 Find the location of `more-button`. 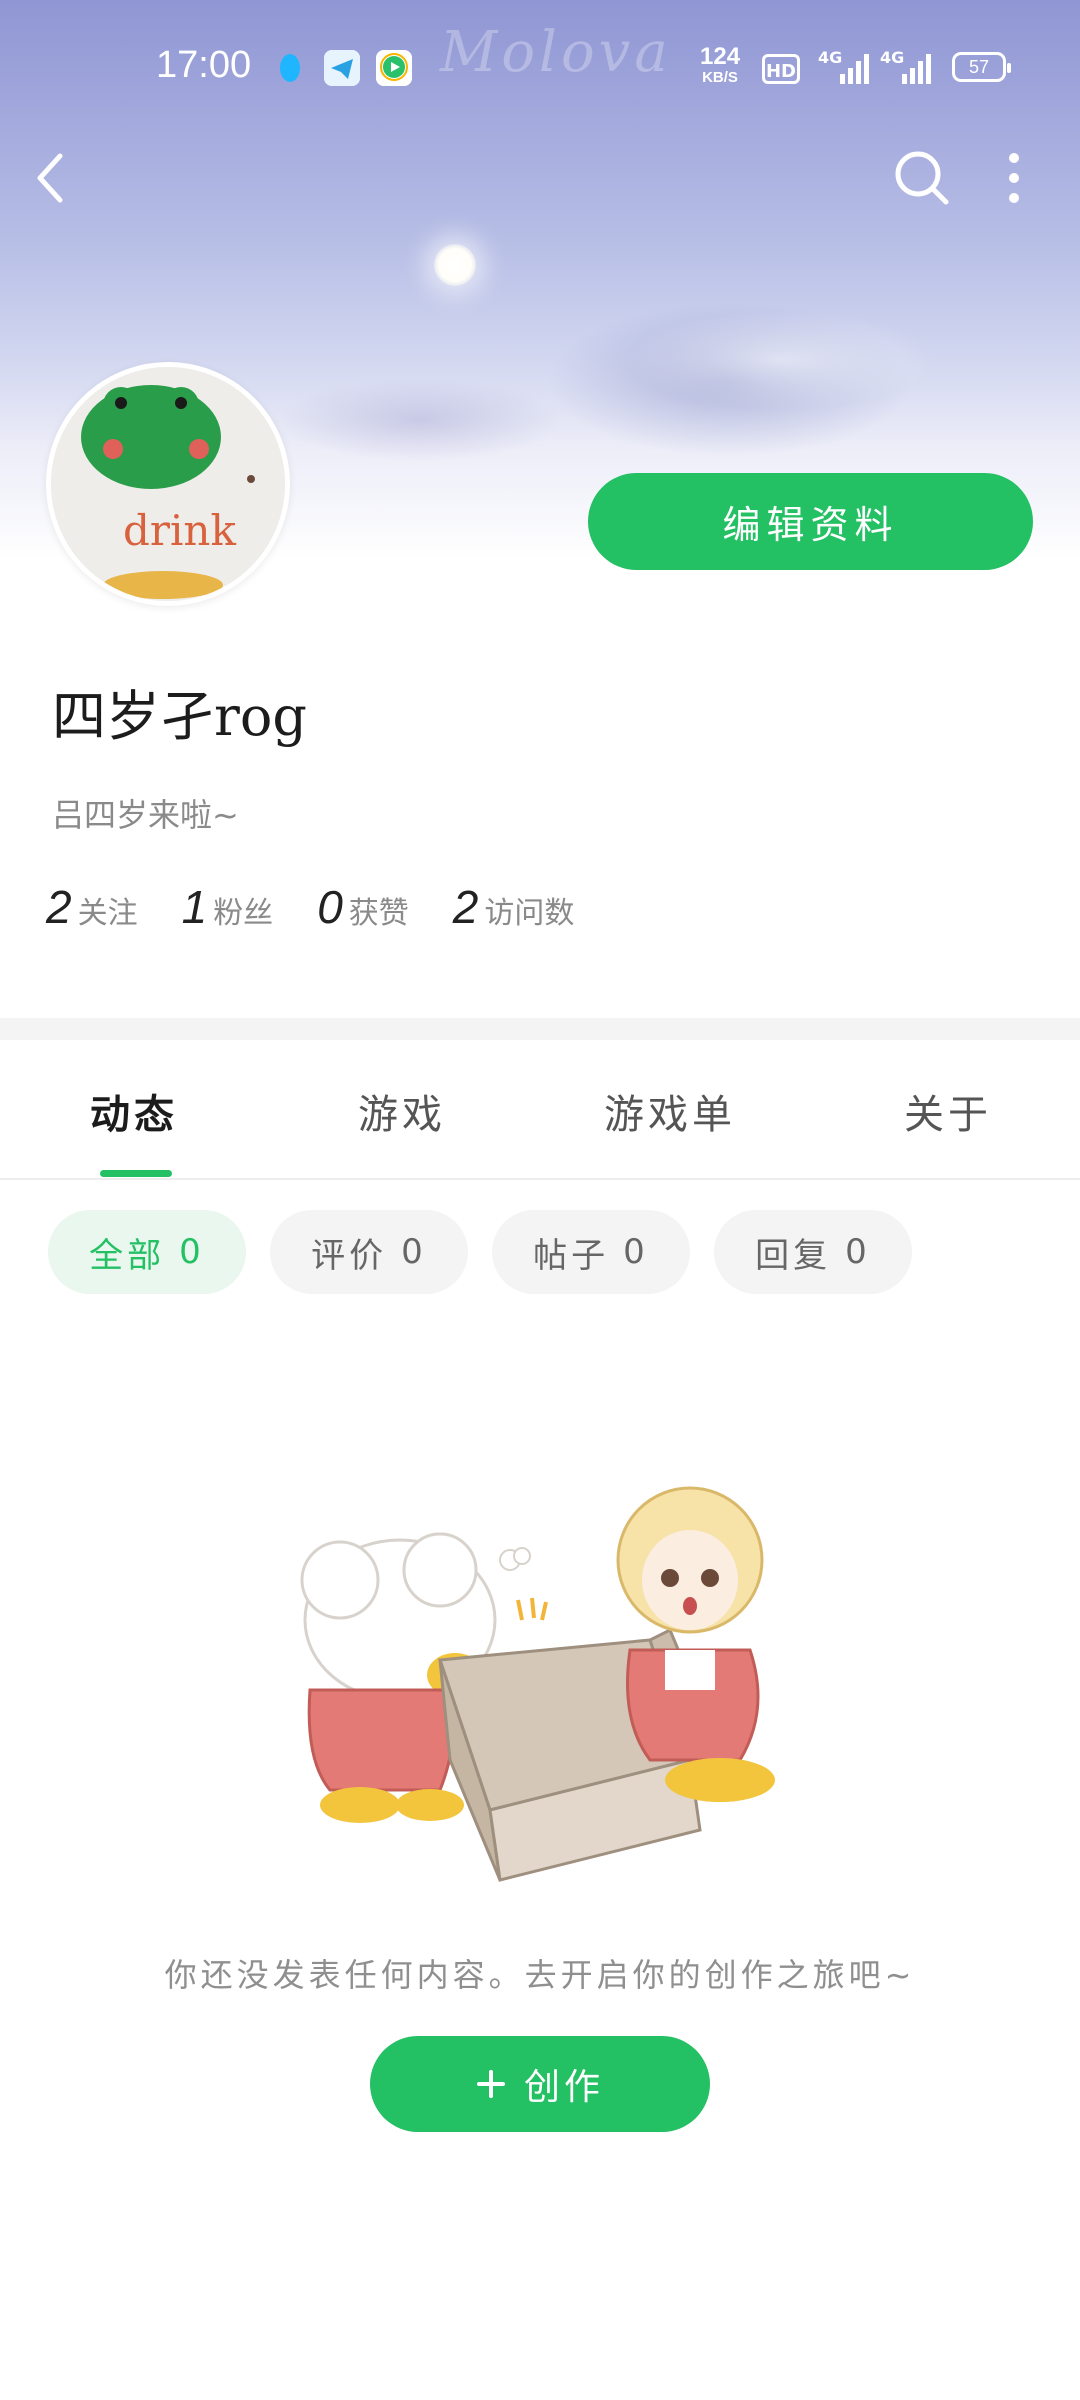

more-button is located at coordinates (1014, 178).